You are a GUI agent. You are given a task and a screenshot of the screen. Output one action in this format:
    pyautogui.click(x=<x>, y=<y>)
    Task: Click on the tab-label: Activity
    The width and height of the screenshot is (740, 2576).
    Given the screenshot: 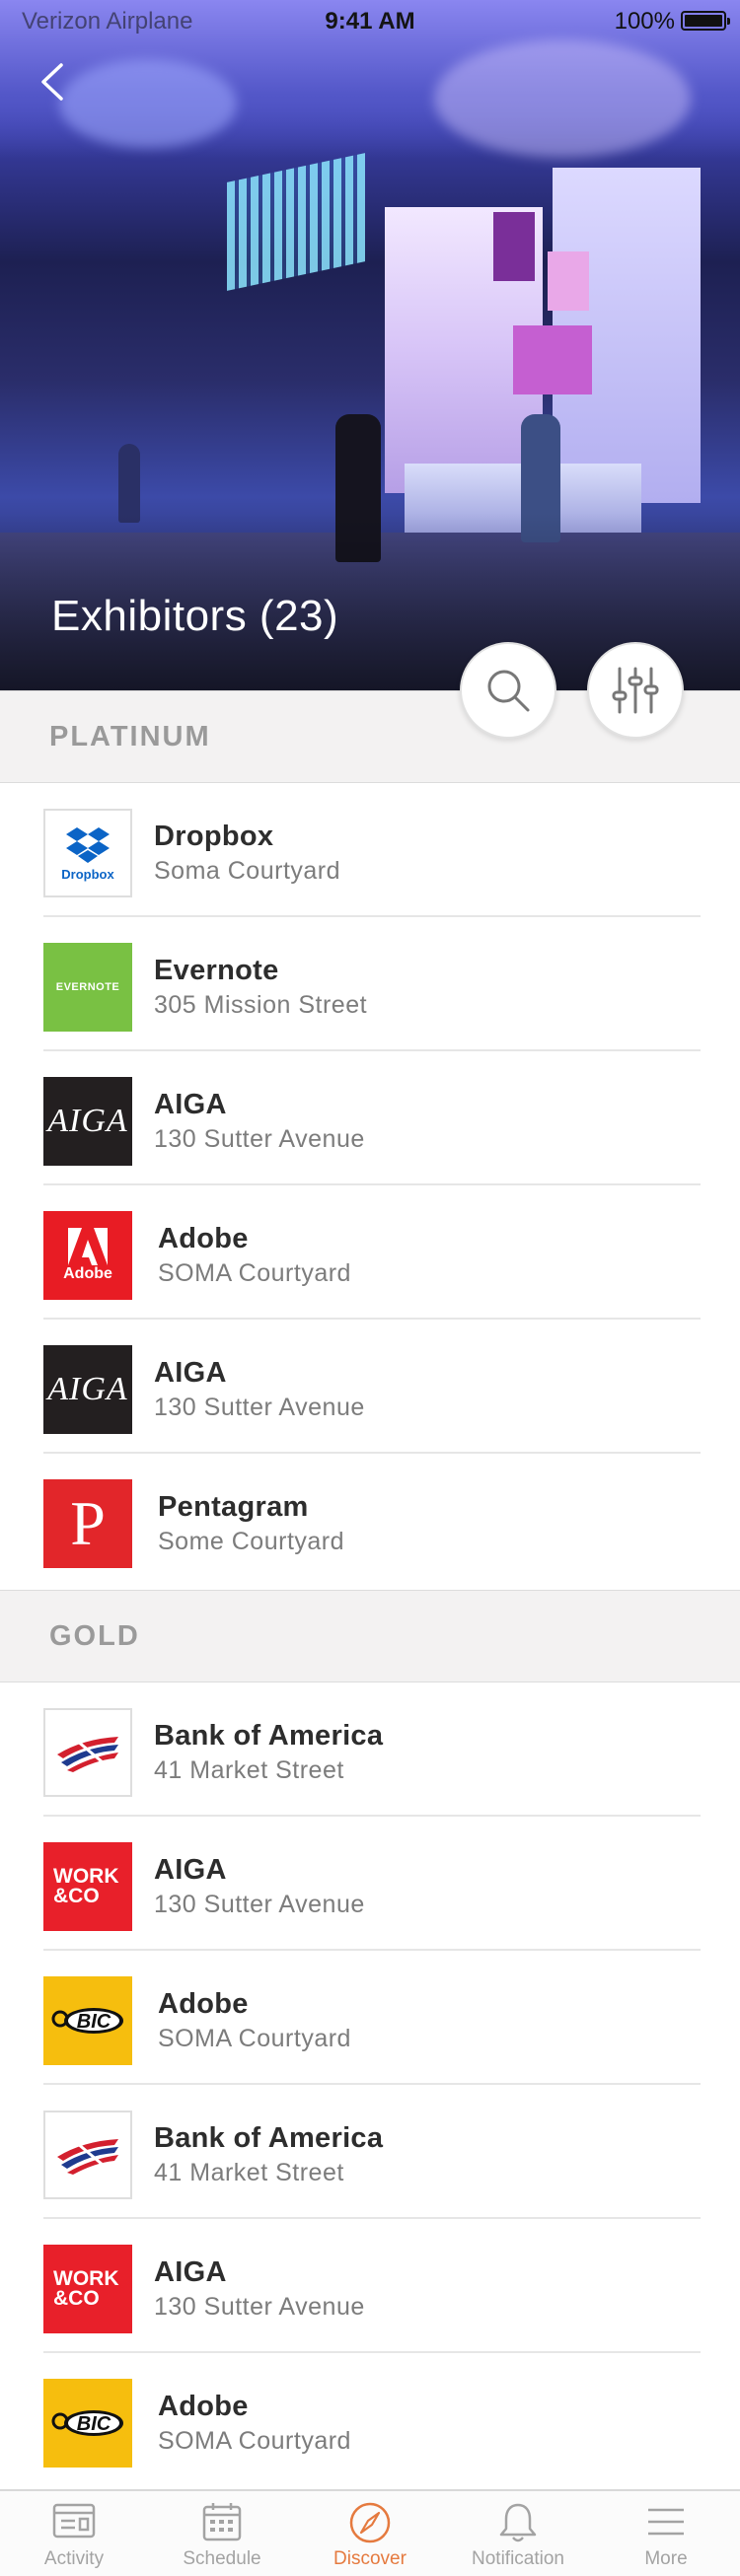 What is the action you would take?
    pyautogui.click(x=74, y=2558)
    